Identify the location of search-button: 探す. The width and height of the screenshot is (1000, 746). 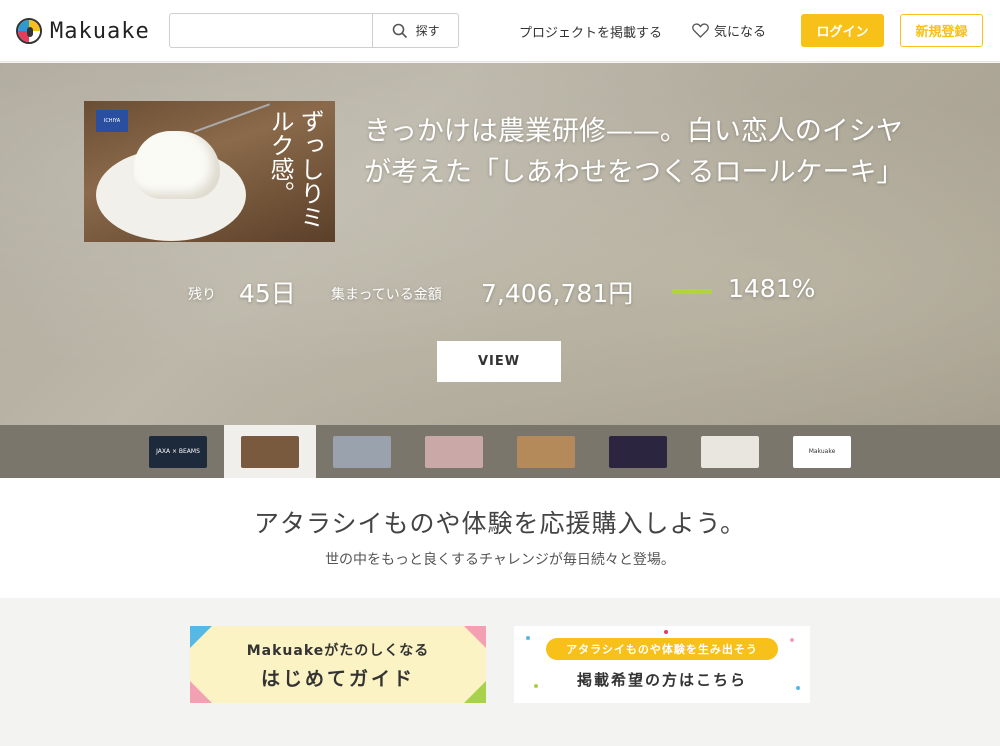
(415, 30).